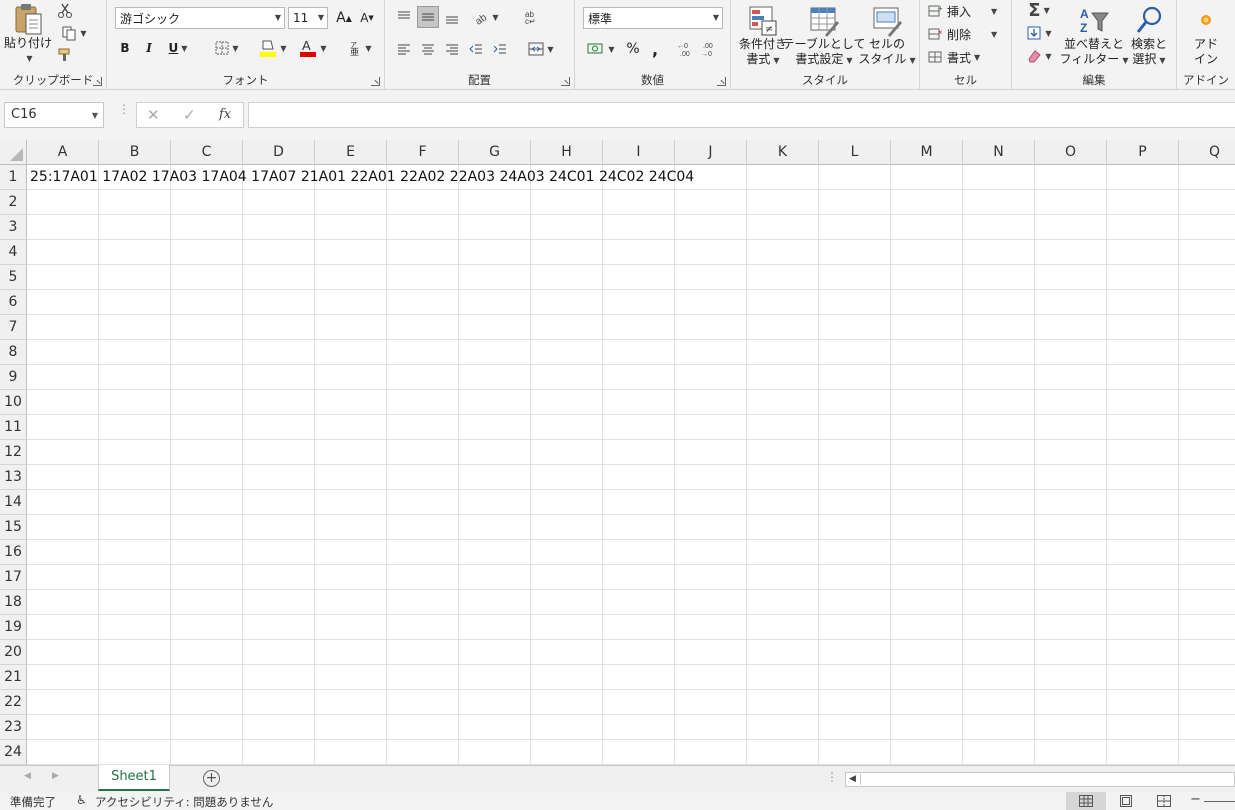 This screenshot has height=810, width=1235. Describe the element at coordinates (999, 152) in the screenshot. I see `column-header-n: N` at that location.